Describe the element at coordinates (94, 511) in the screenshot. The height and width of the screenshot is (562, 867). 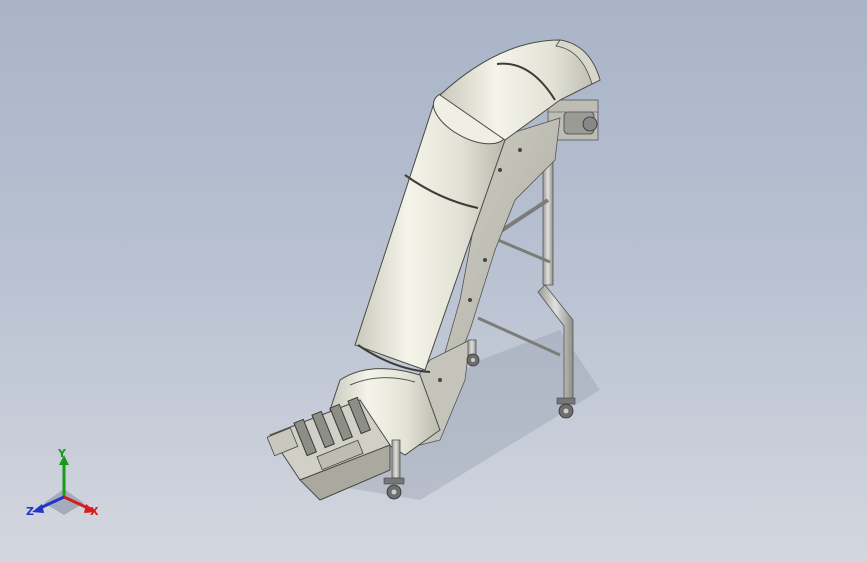
I see `triad-x-label: X` at that location.